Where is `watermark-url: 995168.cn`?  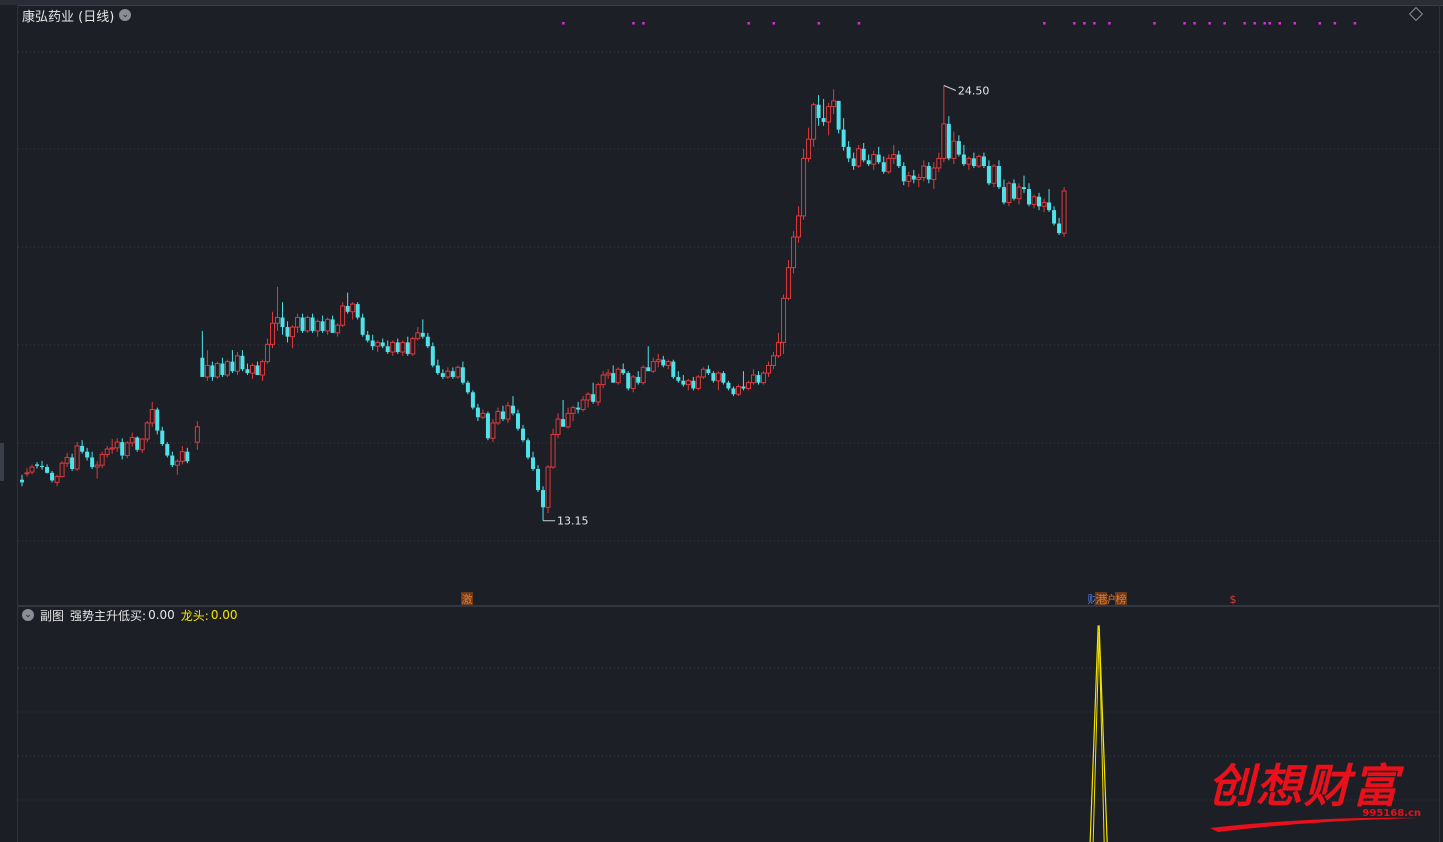 watermark-url: 995168.cn is located at coordinates (1391, 813).